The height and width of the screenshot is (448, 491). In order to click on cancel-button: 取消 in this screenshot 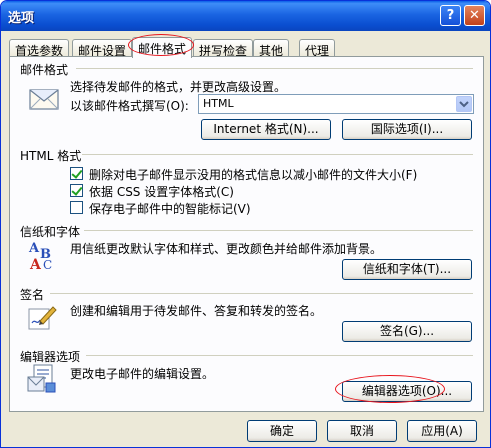, I will do `click(362, 431)`.